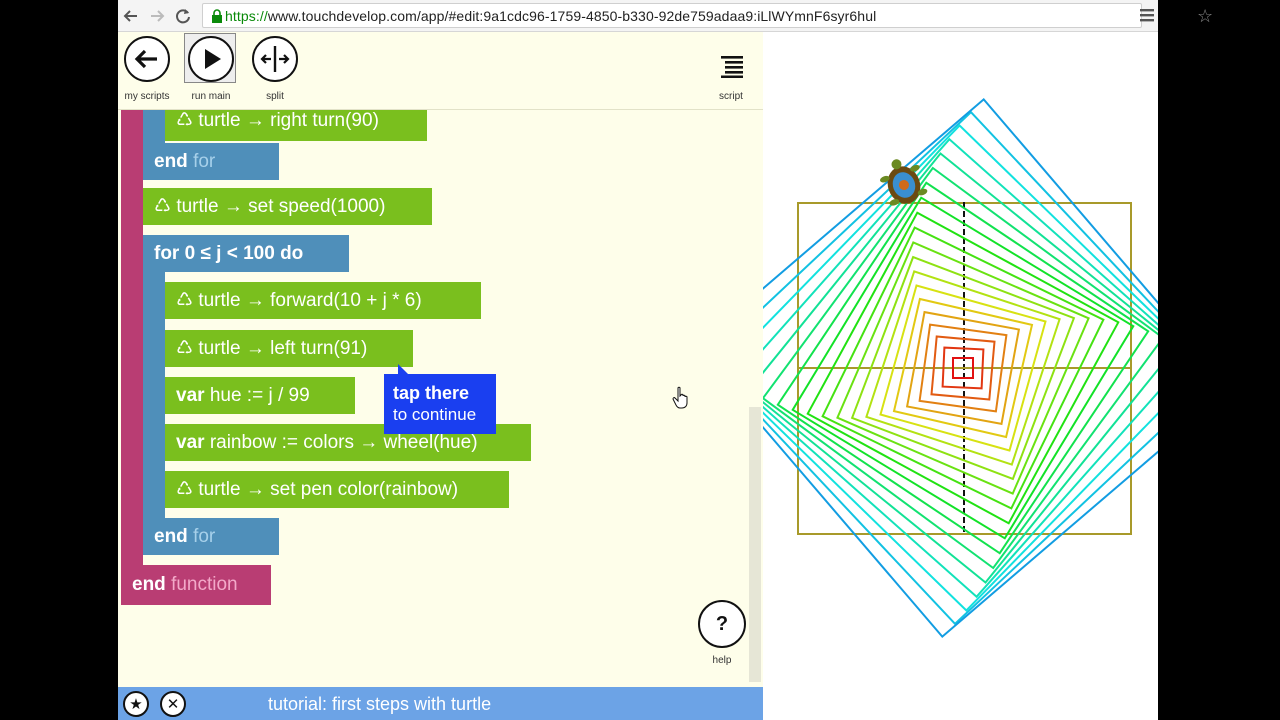 The height and width of the screenshot is (720, 1280). Describe the element at coordinates (229, 253) in the screenshot. I see `for-range: 0 ≤ j < 100` at that location.